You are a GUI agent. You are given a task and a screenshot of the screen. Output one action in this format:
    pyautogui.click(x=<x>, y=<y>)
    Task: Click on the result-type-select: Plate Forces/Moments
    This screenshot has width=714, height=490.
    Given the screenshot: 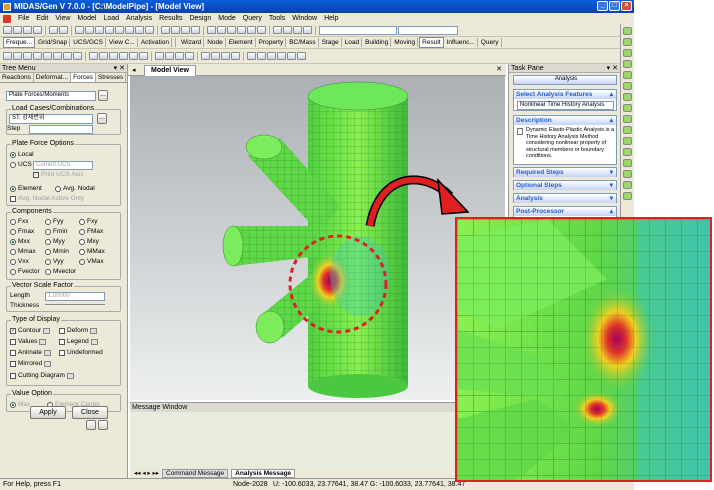 What is the action you would take?
    pyautogui.click(x=51, y=96)
    